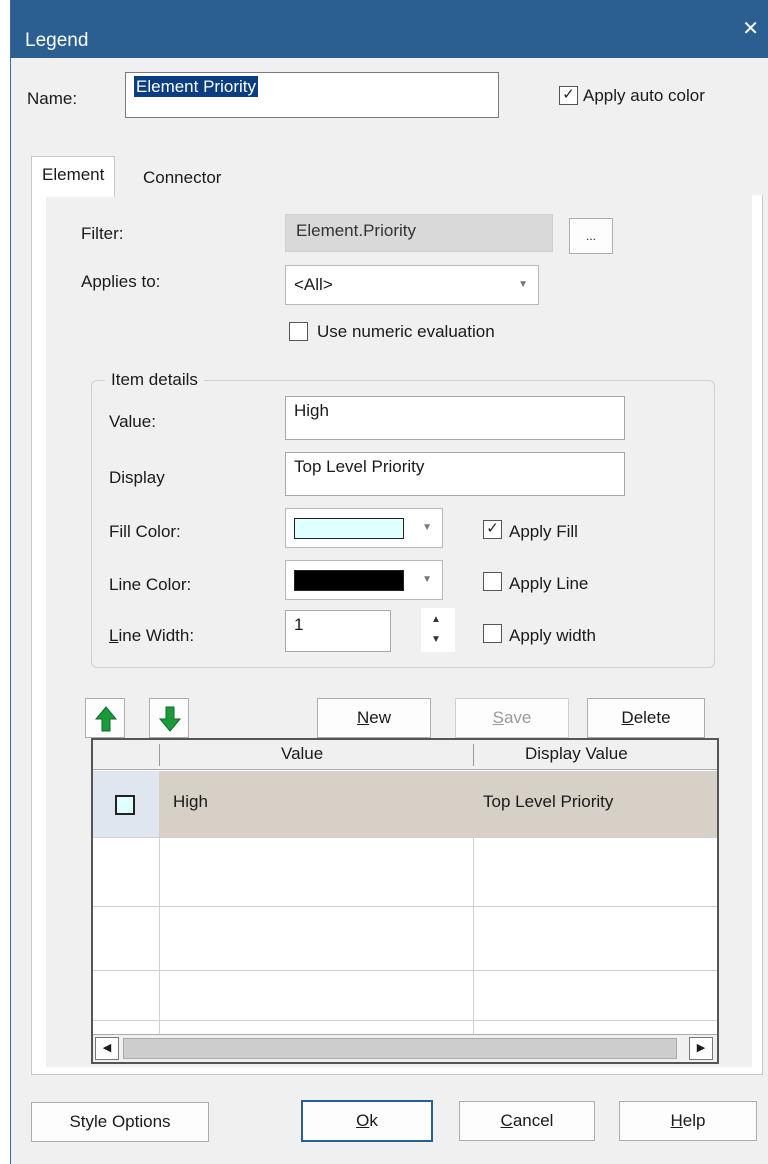 The image size is (768, 1164). What do you see at coordinates (302, 754) in the screenshot?
I see `column-header-value: Value` at bounding box center [302, 754].